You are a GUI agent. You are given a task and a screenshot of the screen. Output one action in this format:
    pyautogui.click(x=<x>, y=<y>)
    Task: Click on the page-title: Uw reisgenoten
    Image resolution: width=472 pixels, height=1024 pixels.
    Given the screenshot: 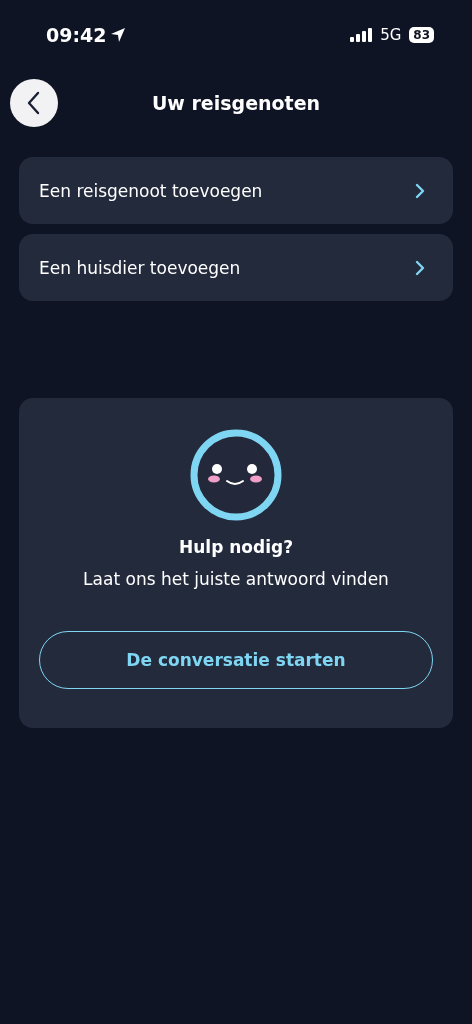 What is the action you would take?
    pyautogui.click(x=236, y=103)
    